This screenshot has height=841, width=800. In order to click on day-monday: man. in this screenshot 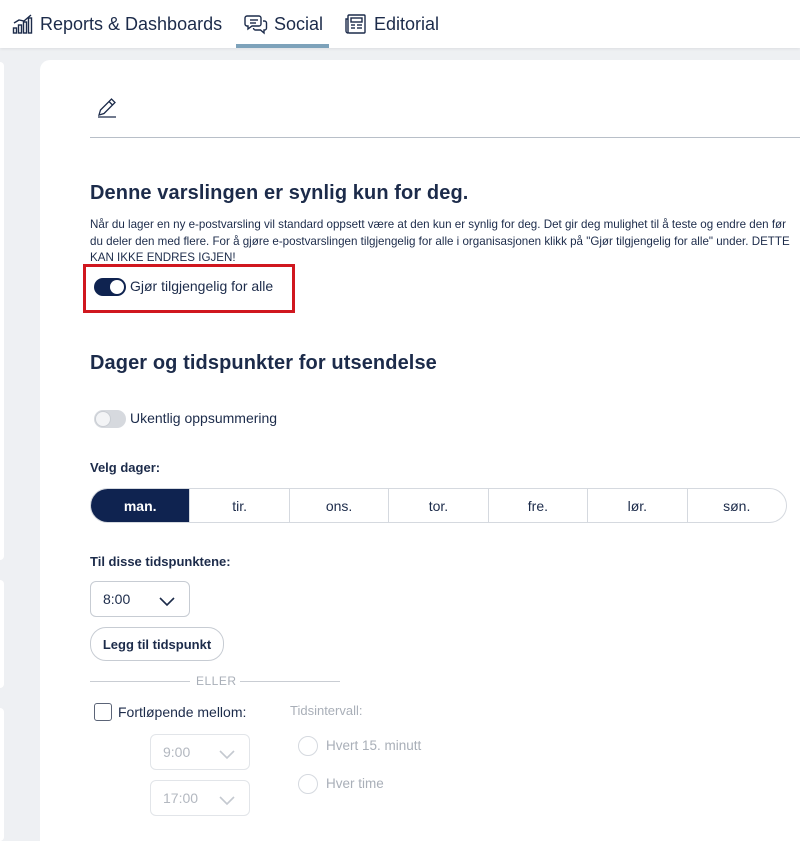, I will do `click(140, 505)`.